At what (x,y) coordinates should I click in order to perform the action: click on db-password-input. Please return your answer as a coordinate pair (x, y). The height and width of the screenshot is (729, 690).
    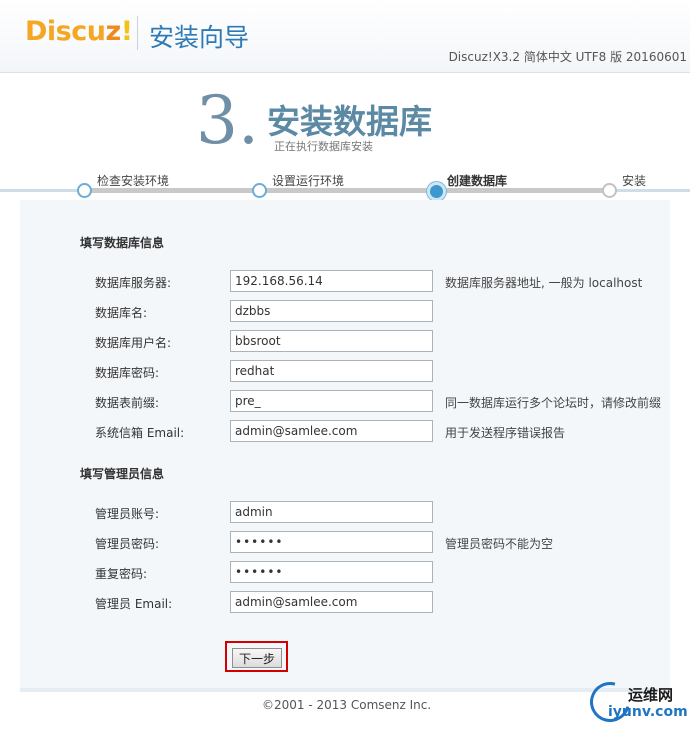
    Looking at the image, I should click on (331, 371).